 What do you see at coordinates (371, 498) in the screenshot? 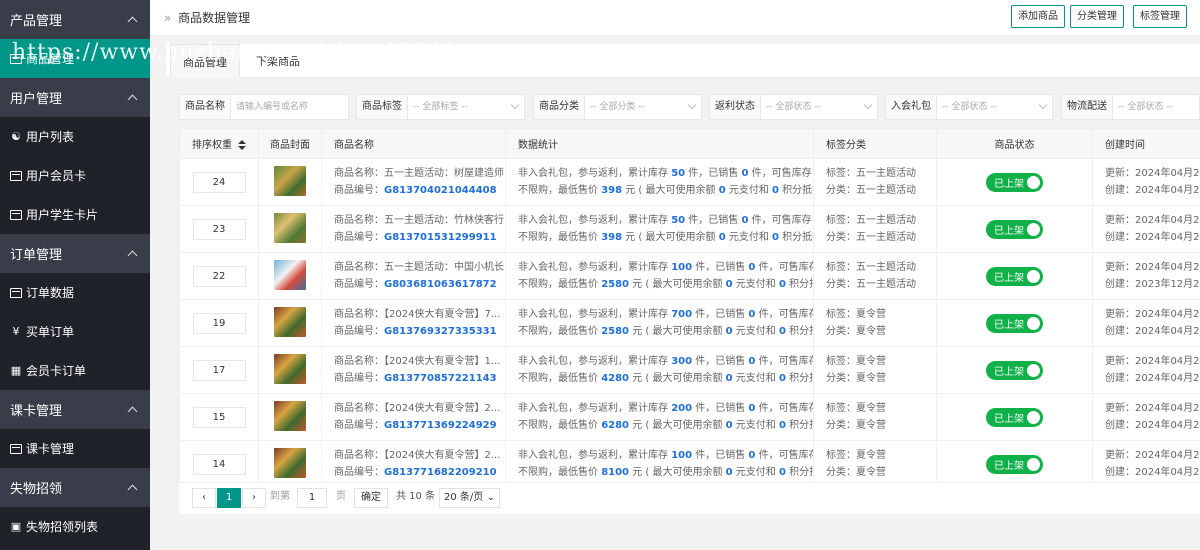
I see `goto-confirm-button: 确定` at bounding box center [371, 498].